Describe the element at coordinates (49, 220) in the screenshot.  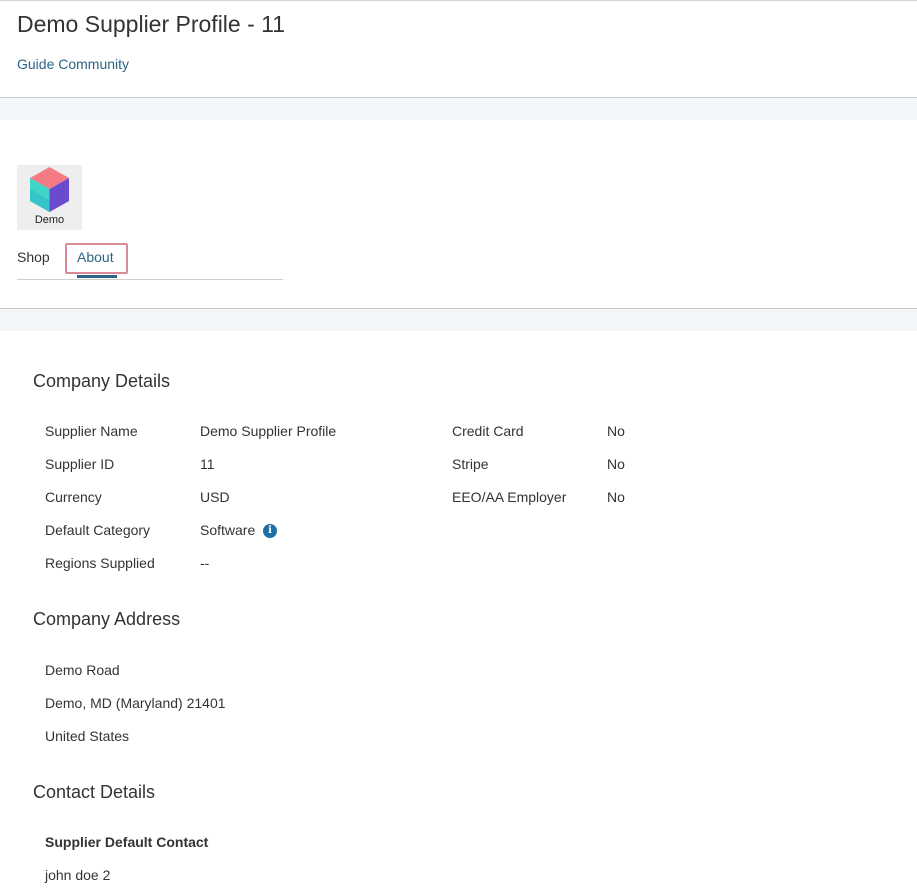
I see `logo-caption: Demo` at that location.